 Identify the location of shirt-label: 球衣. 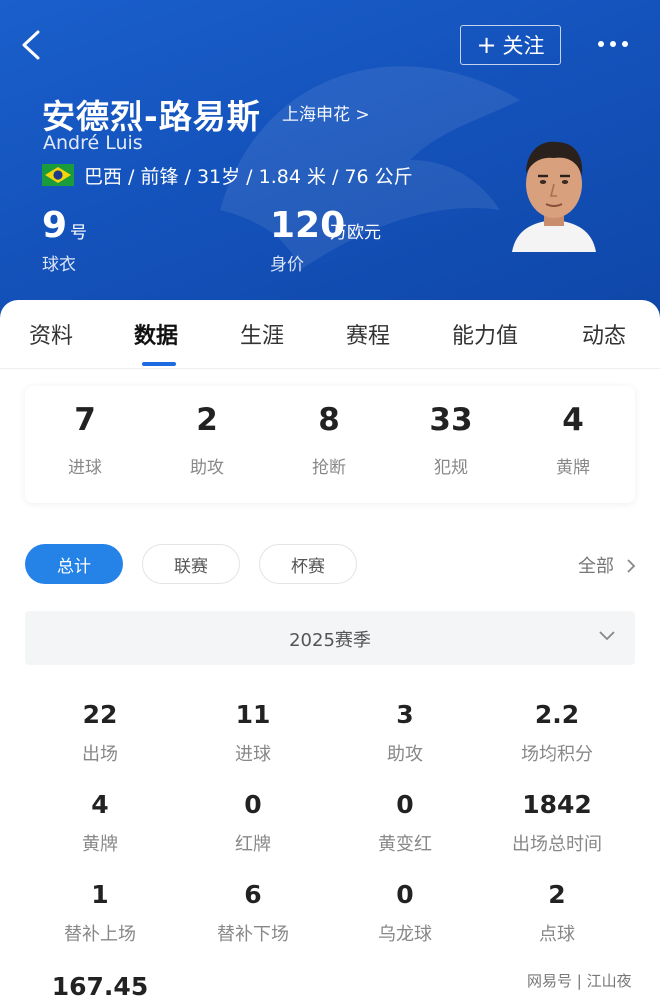
(59, 265).